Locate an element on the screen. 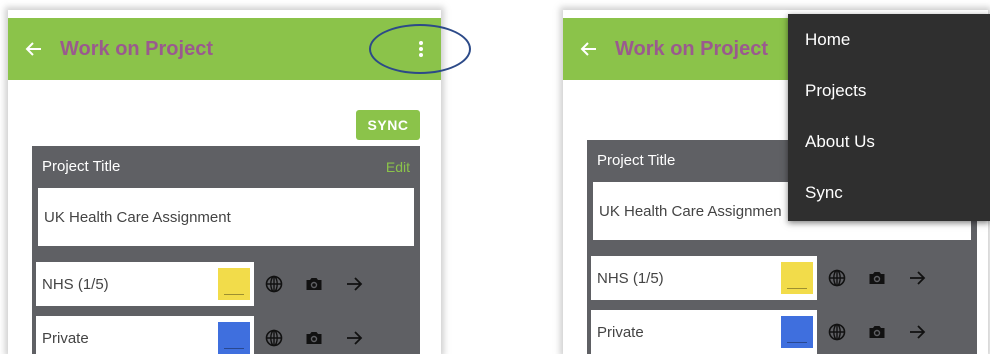 This screenshot has width=990, height=354. edit-button: Edit is located at coordinates (398, 167).